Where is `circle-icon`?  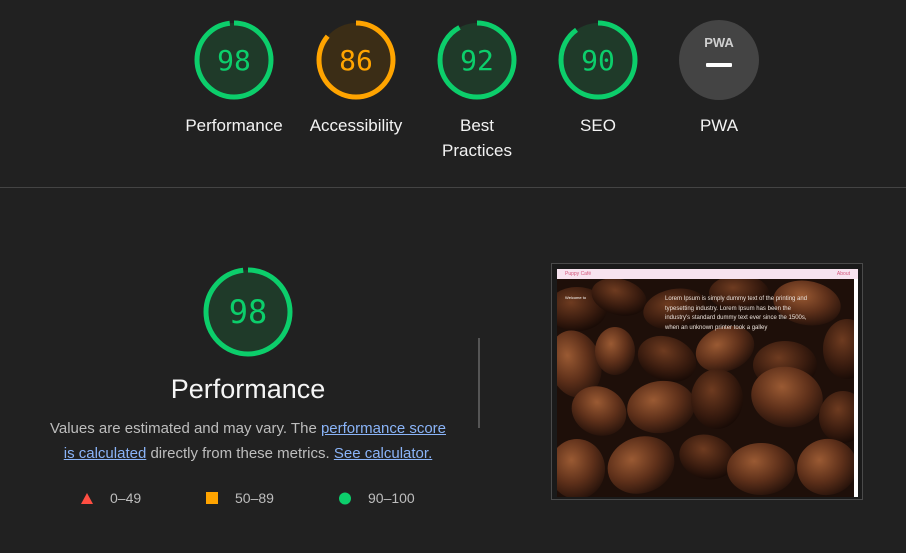 circle-icon is located at coordinates (345, 498).